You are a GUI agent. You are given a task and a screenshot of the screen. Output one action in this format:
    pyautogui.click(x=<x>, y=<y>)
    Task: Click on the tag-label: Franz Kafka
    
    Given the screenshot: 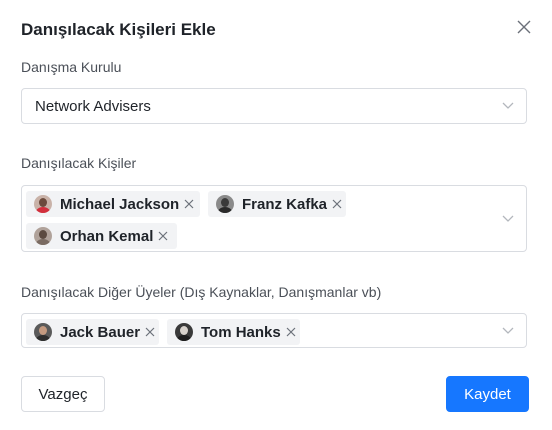 What is the action you would take?
    pyautogui.click(x=285, y=204)
    